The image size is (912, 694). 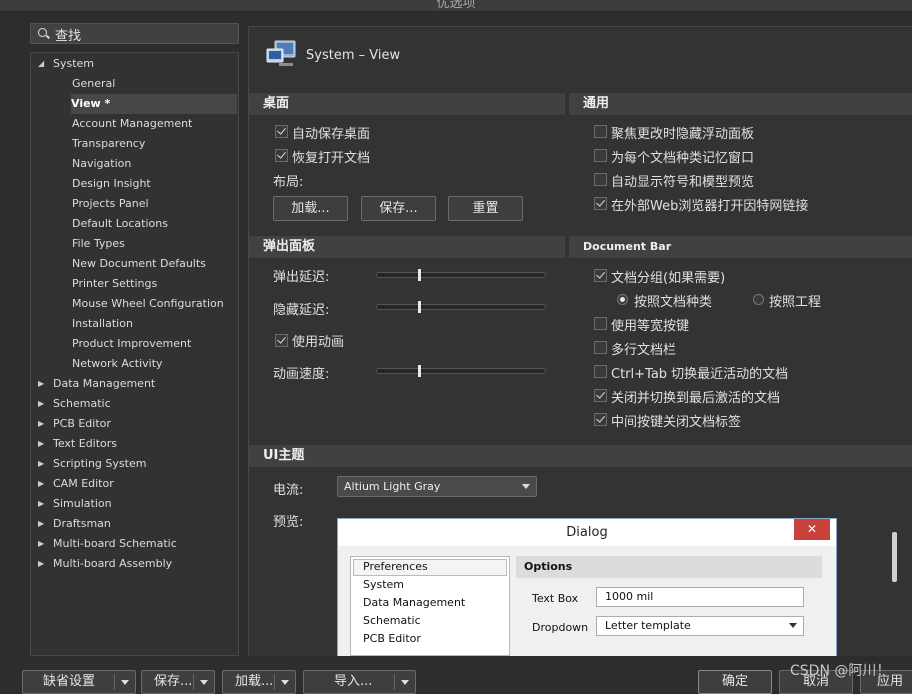 What do you see at coordinates (154, 104) in the screenshot?
I see `tree-item: View *` at bounding box center [154, 104].